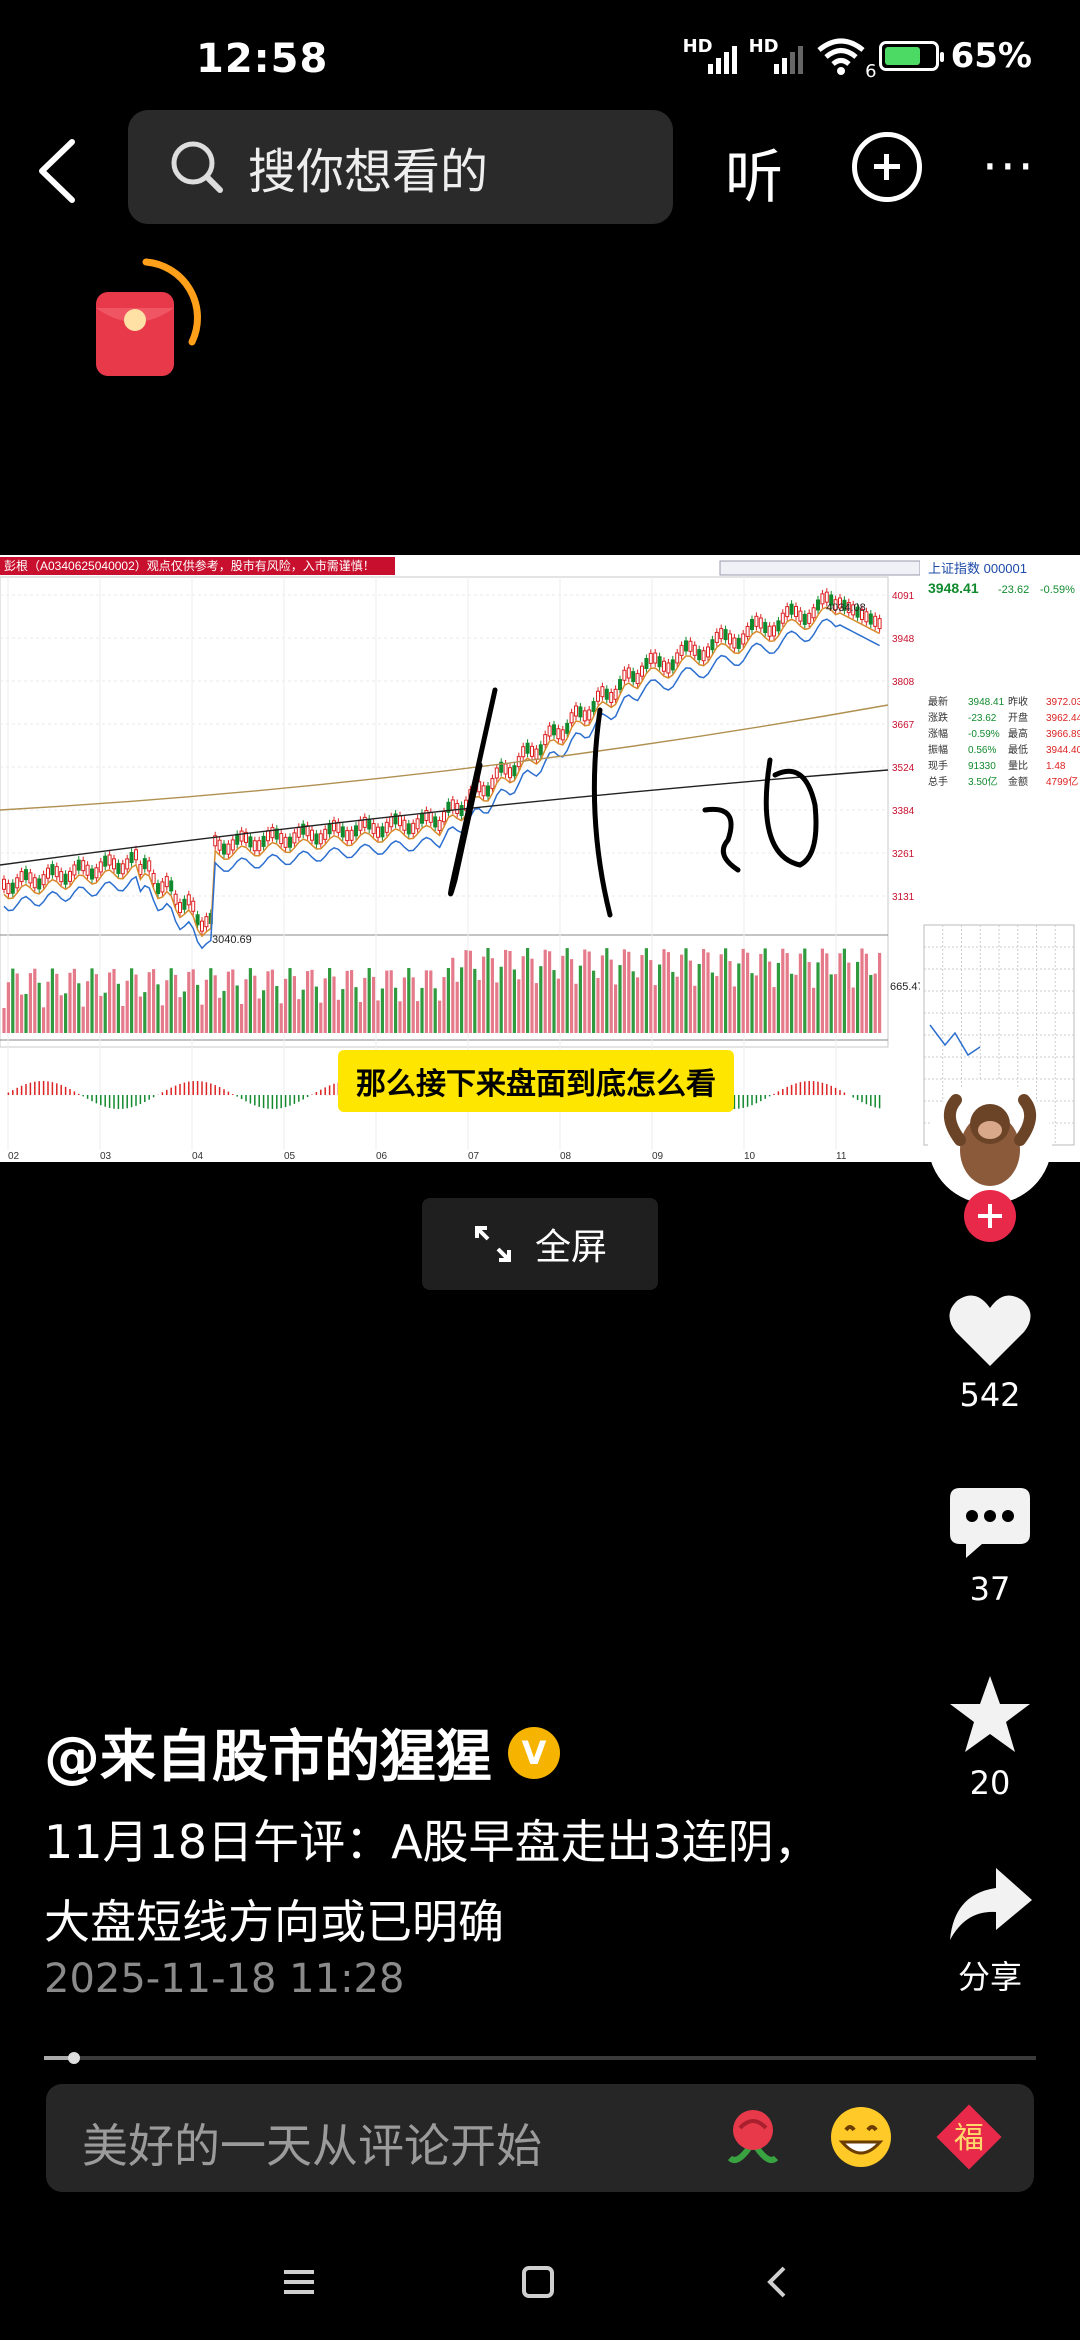 The image size is (1080, 2340). Describe the element at coordinates (312, 2143) in the screenshot. I see `comment-input: 美好的一天从评论开始` at that location.